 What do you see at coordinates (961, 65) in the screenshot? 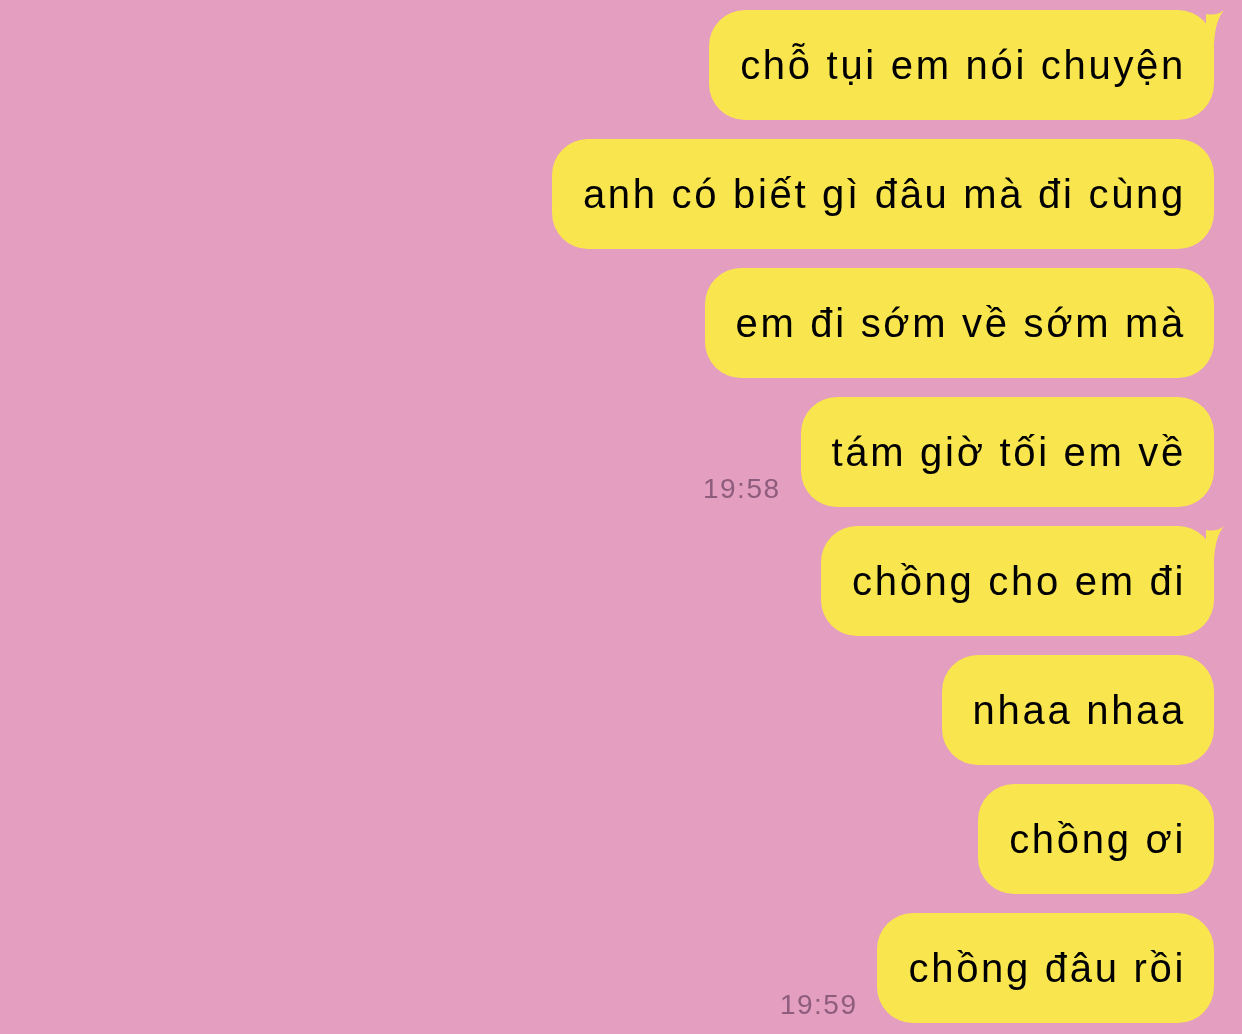
I see `message-bubble: chỗ tụi em nói chuyện` at bounding box center [961, 65].